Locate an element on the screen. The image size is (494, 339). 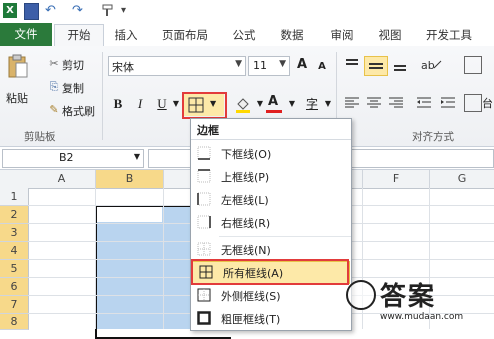
row-header-3: 3 is located at coordinates (14, 233).